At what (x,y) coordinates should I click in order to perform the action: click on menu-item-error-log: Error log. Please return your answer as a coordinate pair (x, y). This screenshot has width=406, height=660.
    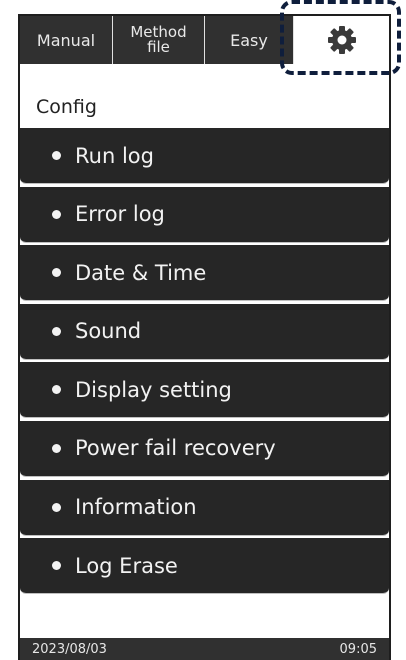
    Looking at the image, I should click on (204, 214).